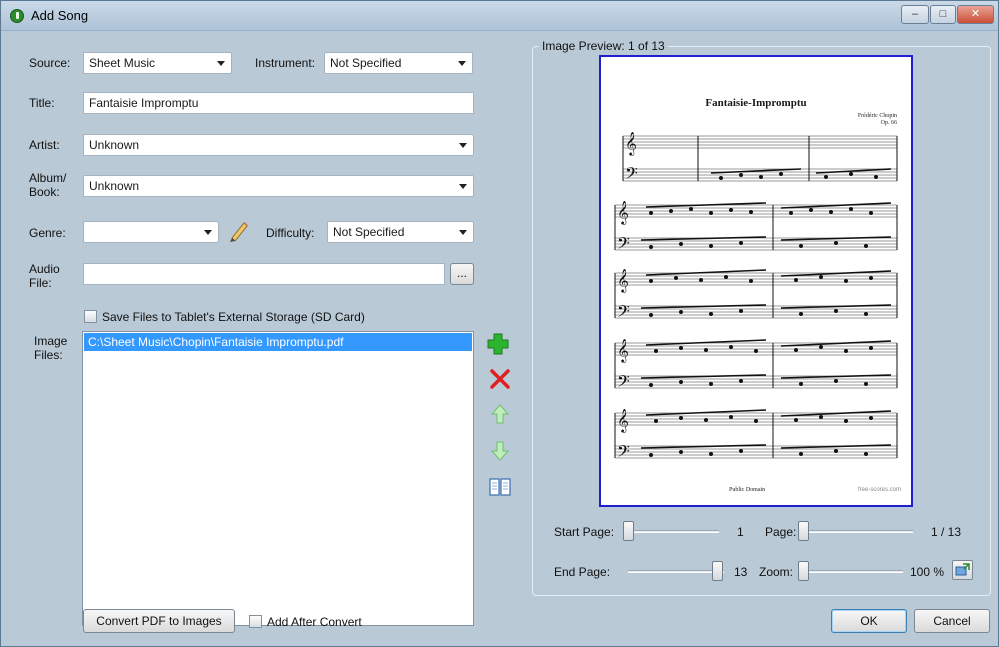 Image resolution: width=999 pixels, height=647 pixels. What do you see at coordinates (40, 283) in the screenshot?
I see `audio-label-line2: File:` at bounding box center [40, 283].